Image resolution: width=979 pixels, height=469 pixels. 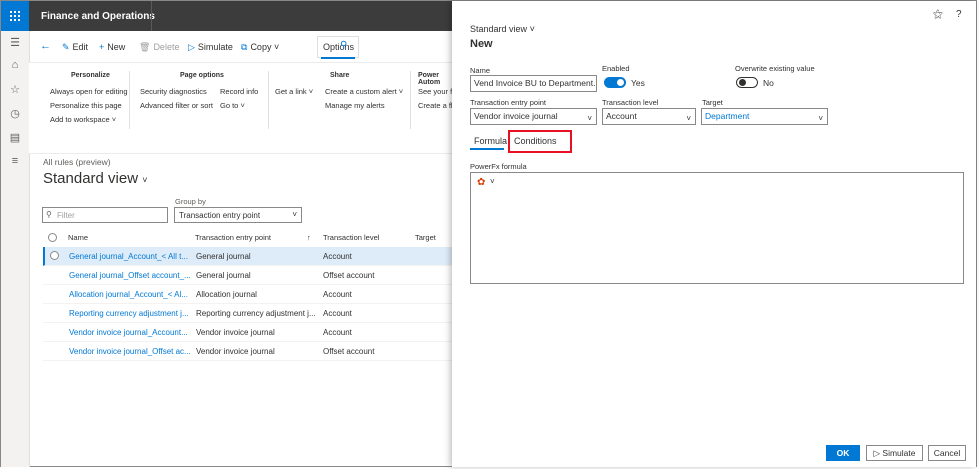 What do you see at coordinates (95, 178) in the screenshot?
I see `view-selector: Standard view ˅` at bounding box center [95, 178].